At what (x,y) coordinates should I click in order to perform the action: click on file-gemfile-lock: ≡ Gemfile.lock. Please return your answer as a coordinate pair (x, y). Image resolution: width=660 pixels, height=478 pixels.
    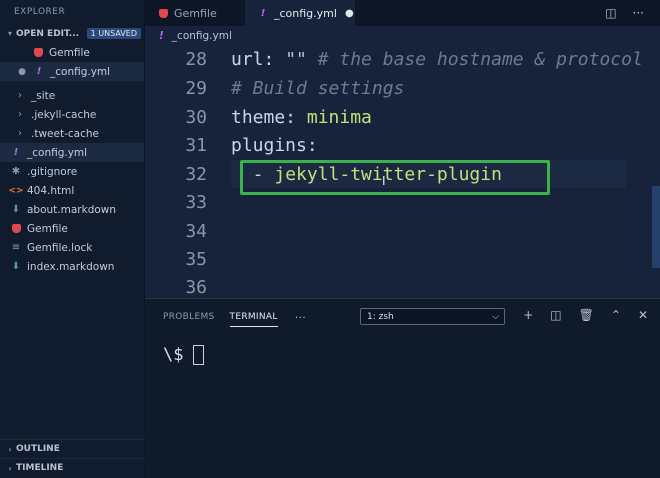
    Looking at the image, I should click on (72, 247).